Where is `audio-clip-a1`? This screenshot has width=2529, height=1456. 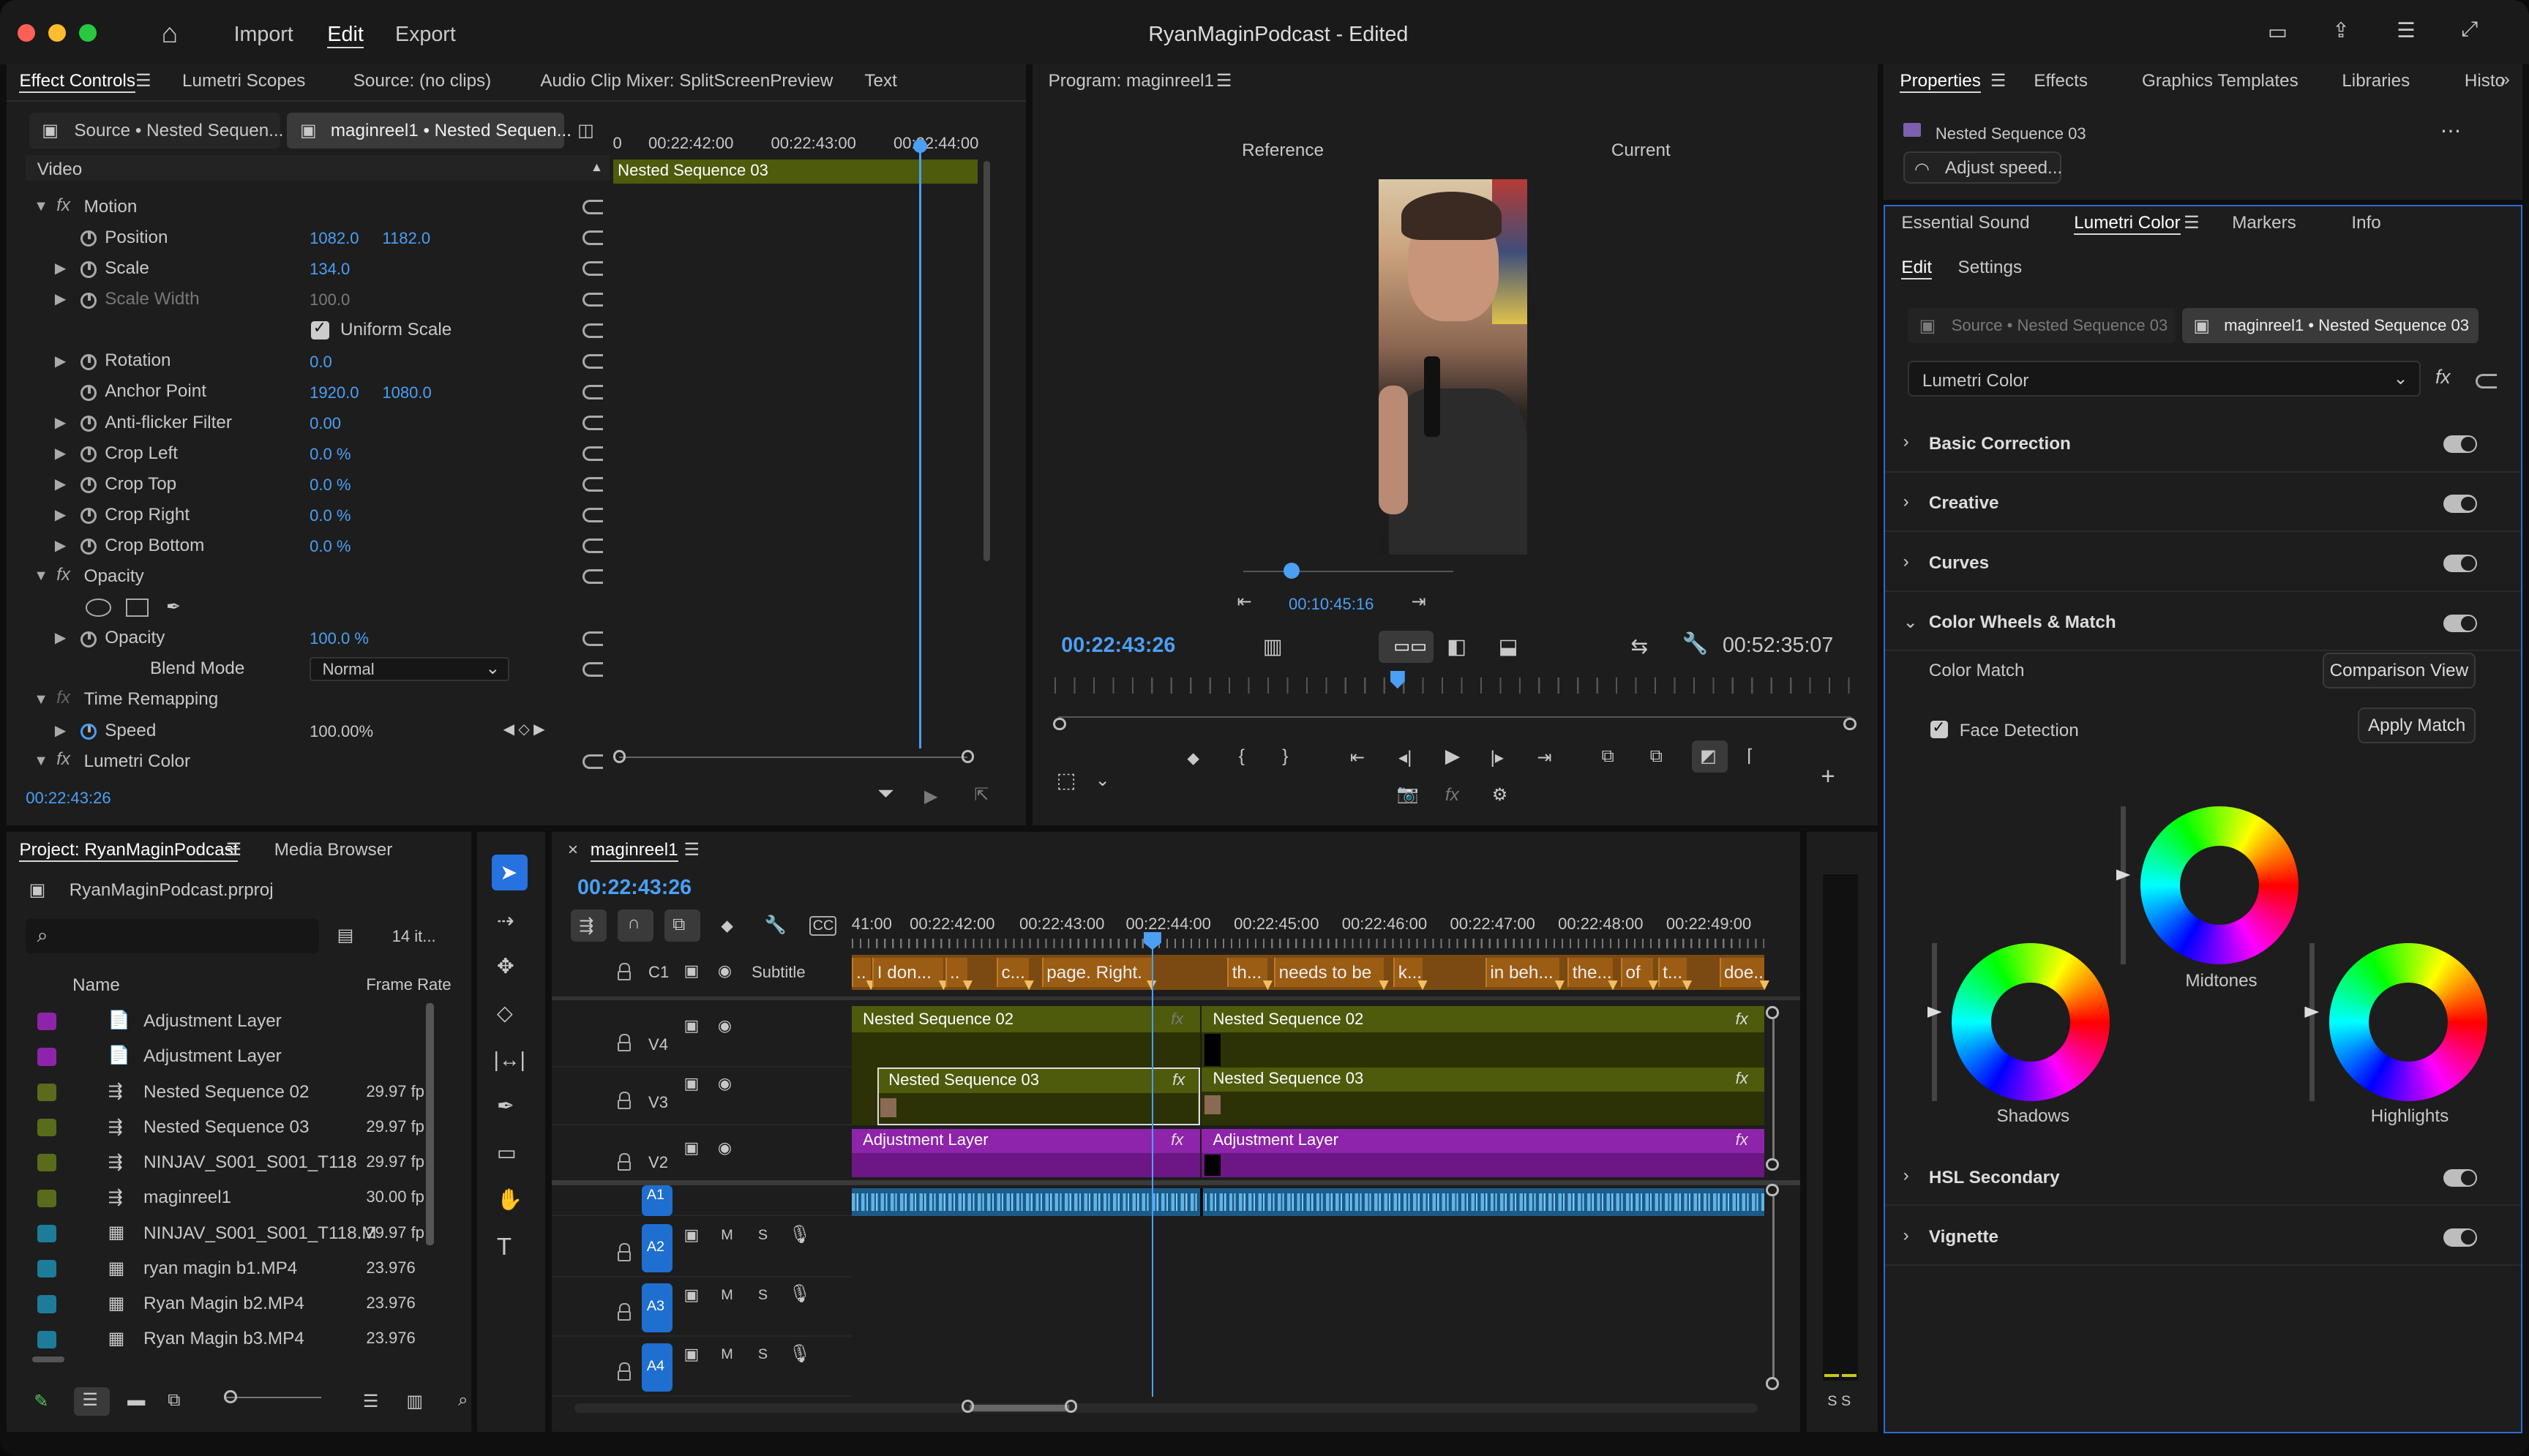 audio-clip-a1 is located at coordinates (1308, 1202).